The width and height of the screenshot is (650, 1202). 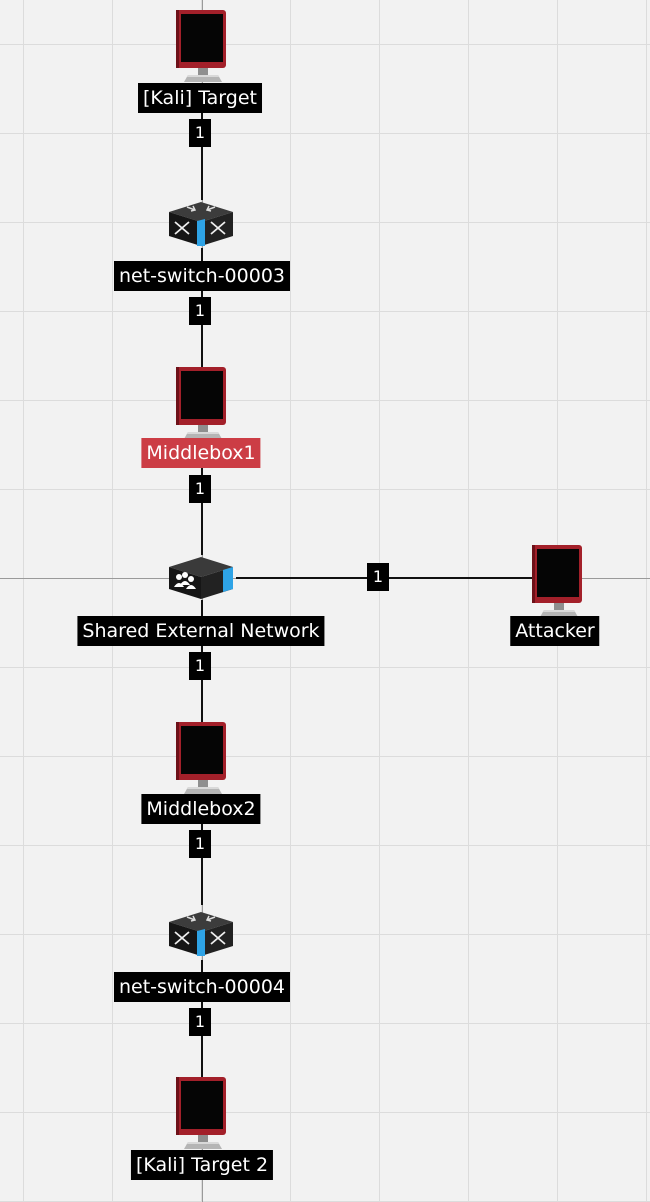 I want to click on node-shared-external-network, so click(x=201, y=577).